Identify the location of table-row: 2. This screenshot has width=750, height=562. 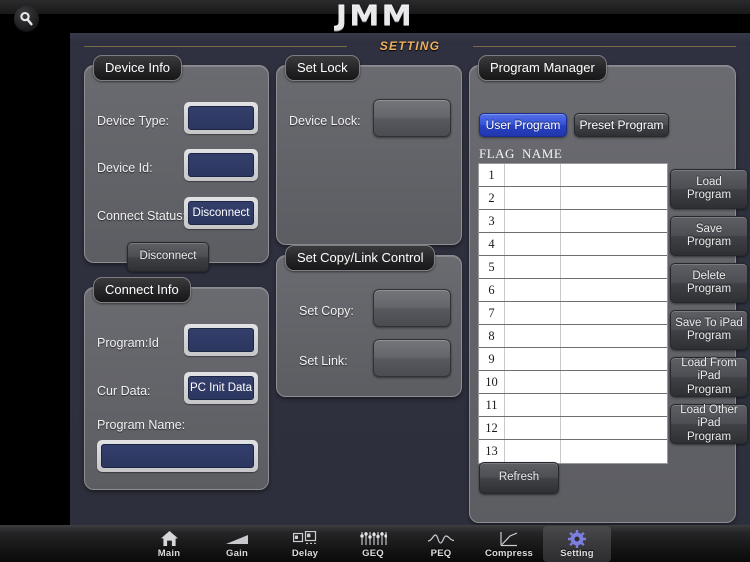
(573, 198).